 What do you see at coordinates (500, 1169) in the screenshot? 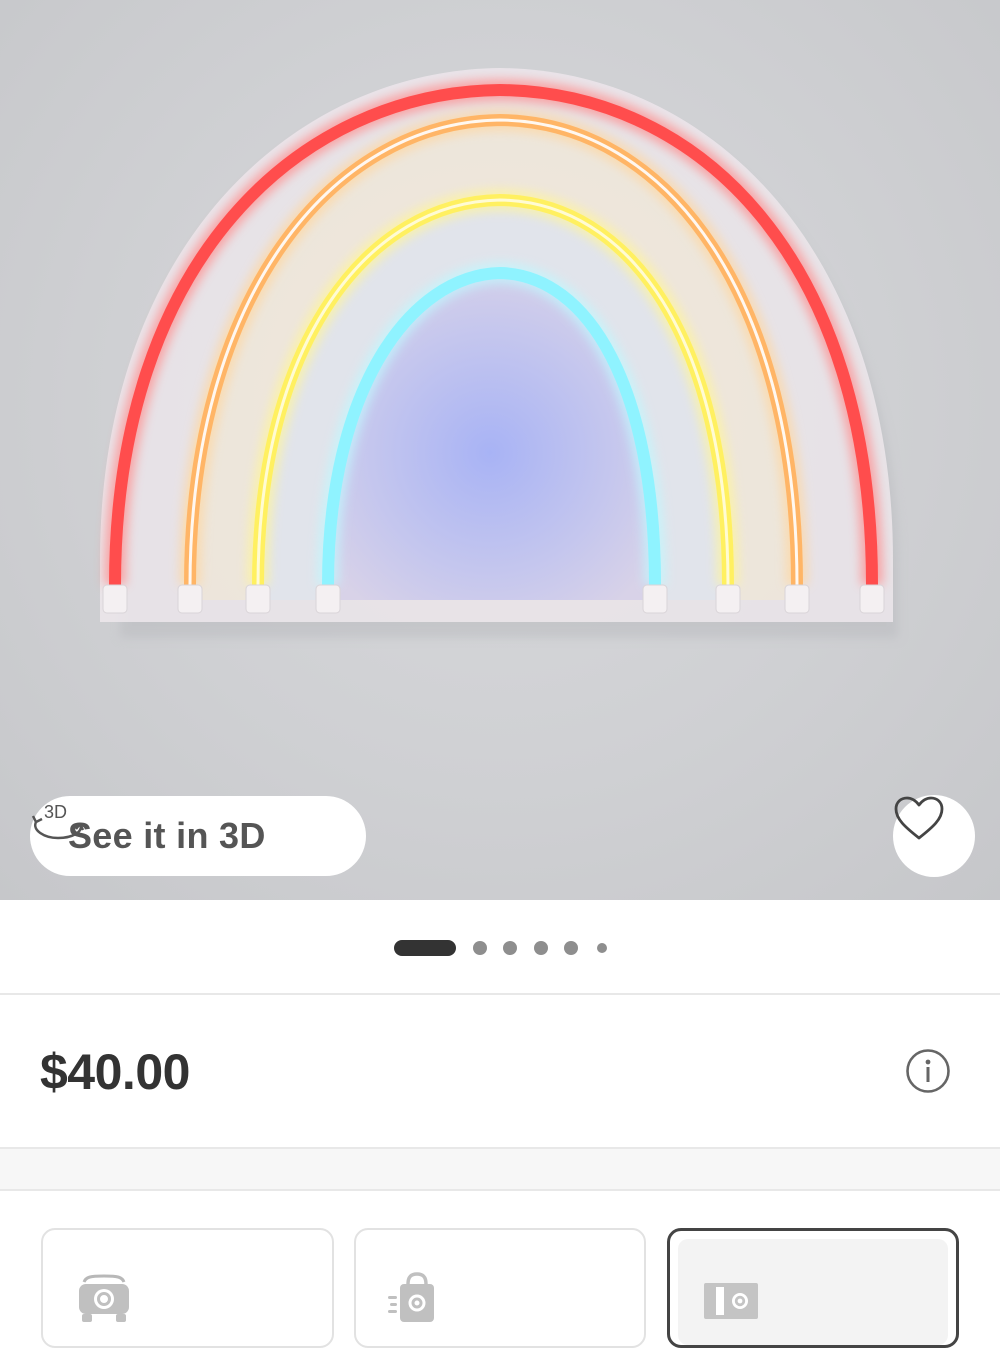
I see `section-divider-band` at bounding box center [500, 1169].